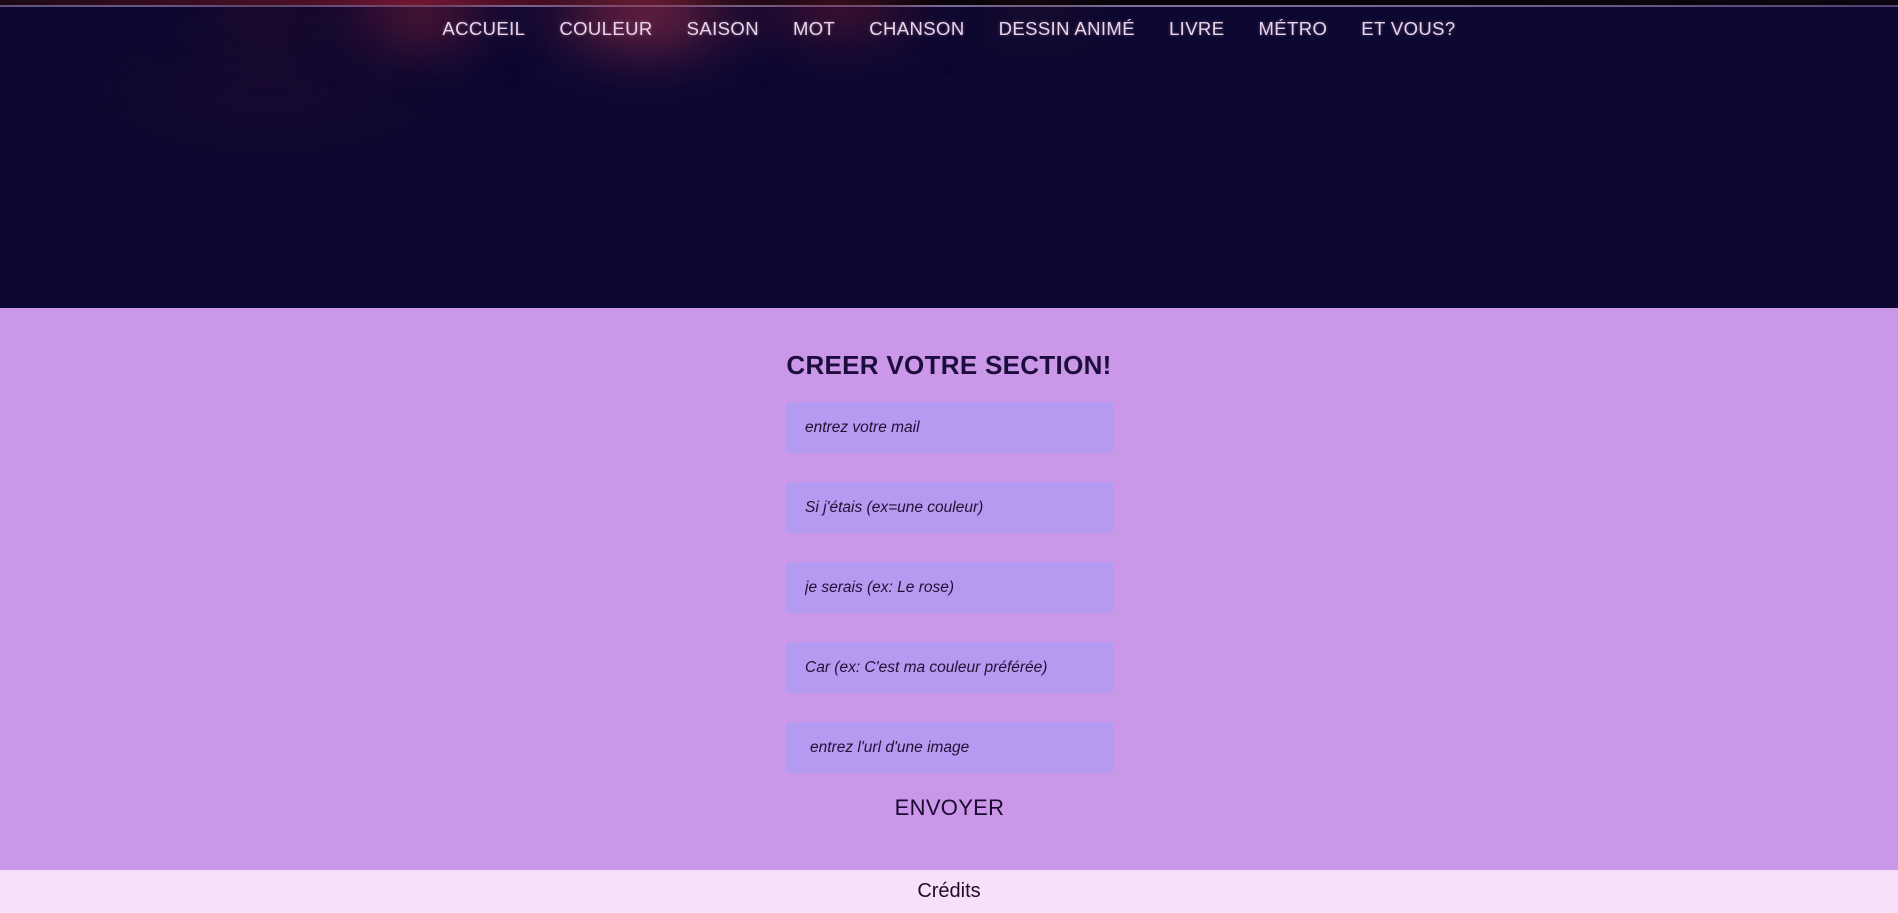  Describe the element at coordinates (1067, 29) in the screenshot. I see `nav-item-dessin-anime: DESSIN ANIMÉ` at that location.